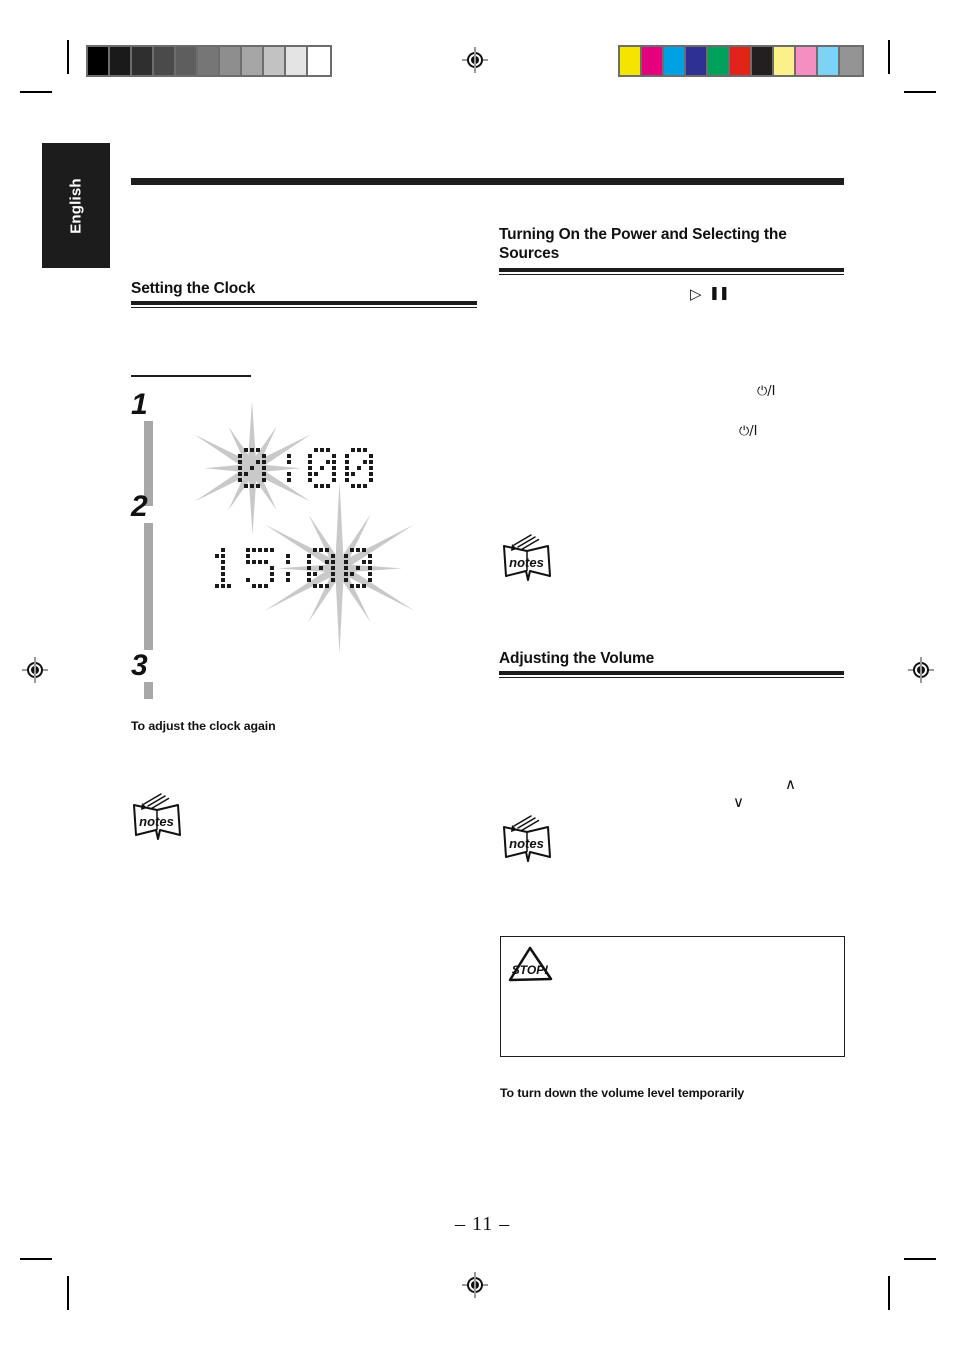 The height and width of the screenshot is (1351, 954). I want to click on notes-icon-right-upper: notes, so click(527, 558).